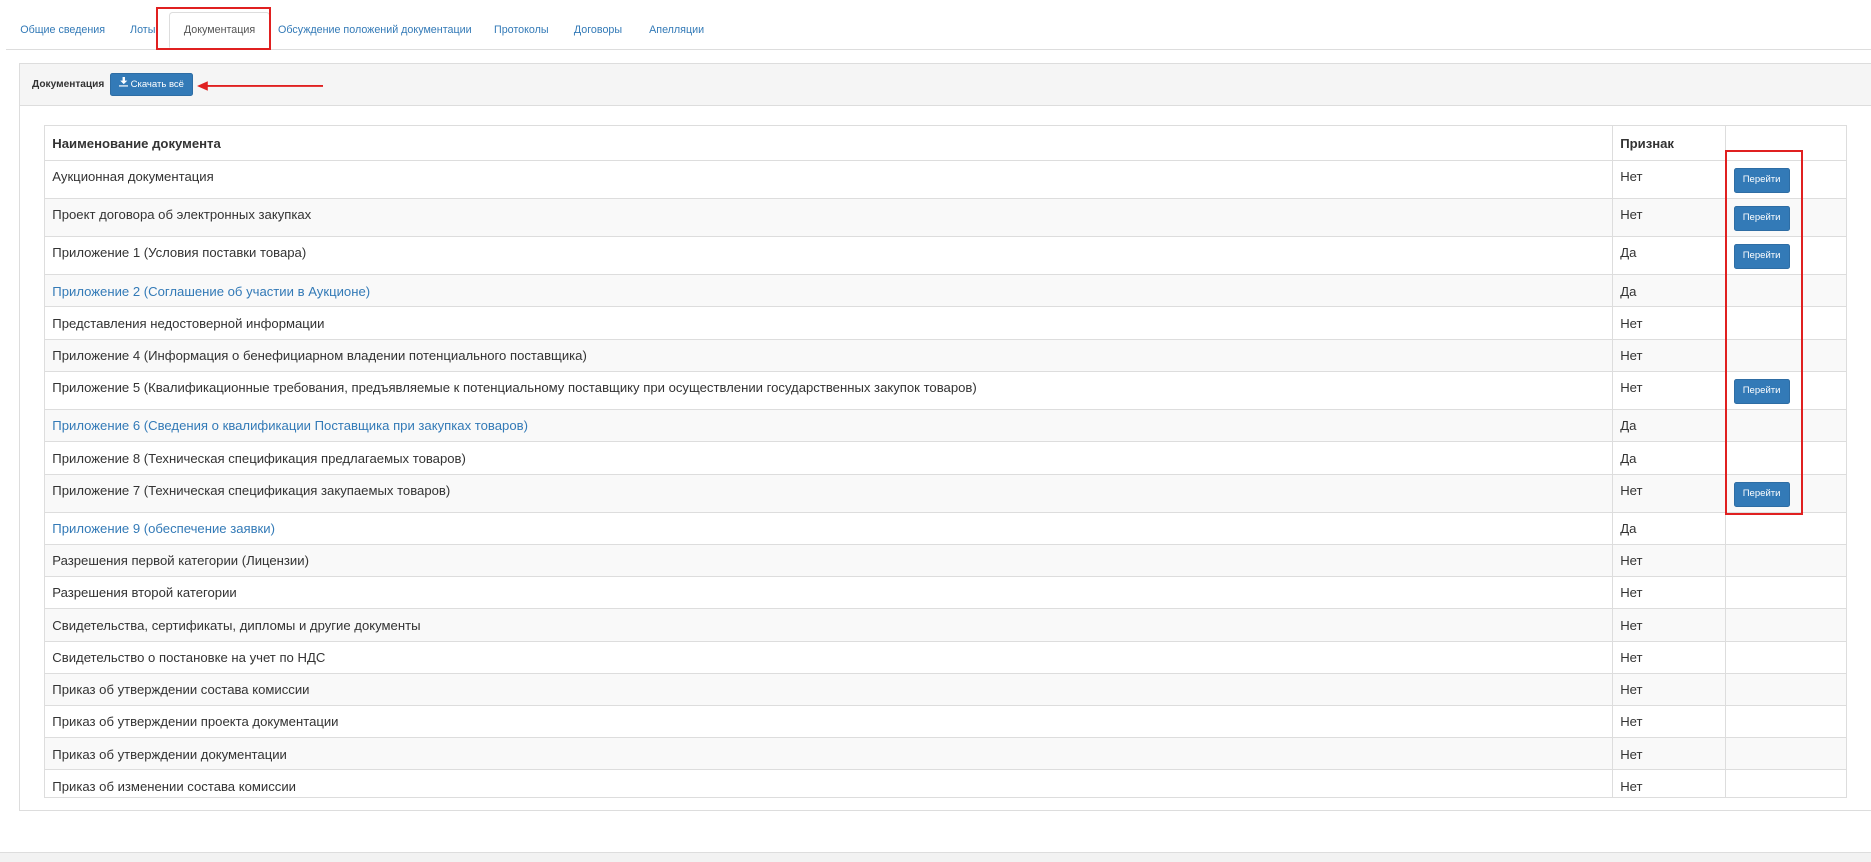 The height and width of the screenshot is (862, 1871). I want to click on column-header-name: Наименование документа, so click(136, 143).